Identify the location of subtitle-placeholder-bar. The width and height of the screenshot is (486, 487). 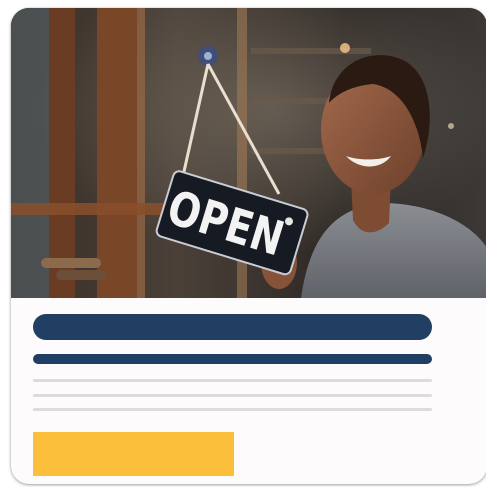
(232, 359).